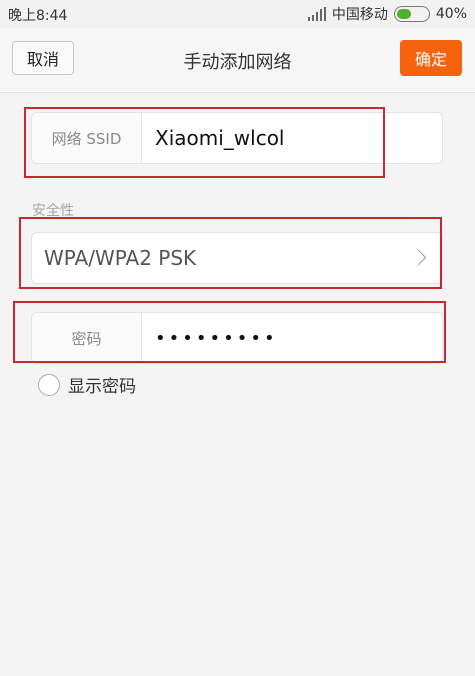  I want to click on show-password-toggle: 显示密码, so click(87, 384).